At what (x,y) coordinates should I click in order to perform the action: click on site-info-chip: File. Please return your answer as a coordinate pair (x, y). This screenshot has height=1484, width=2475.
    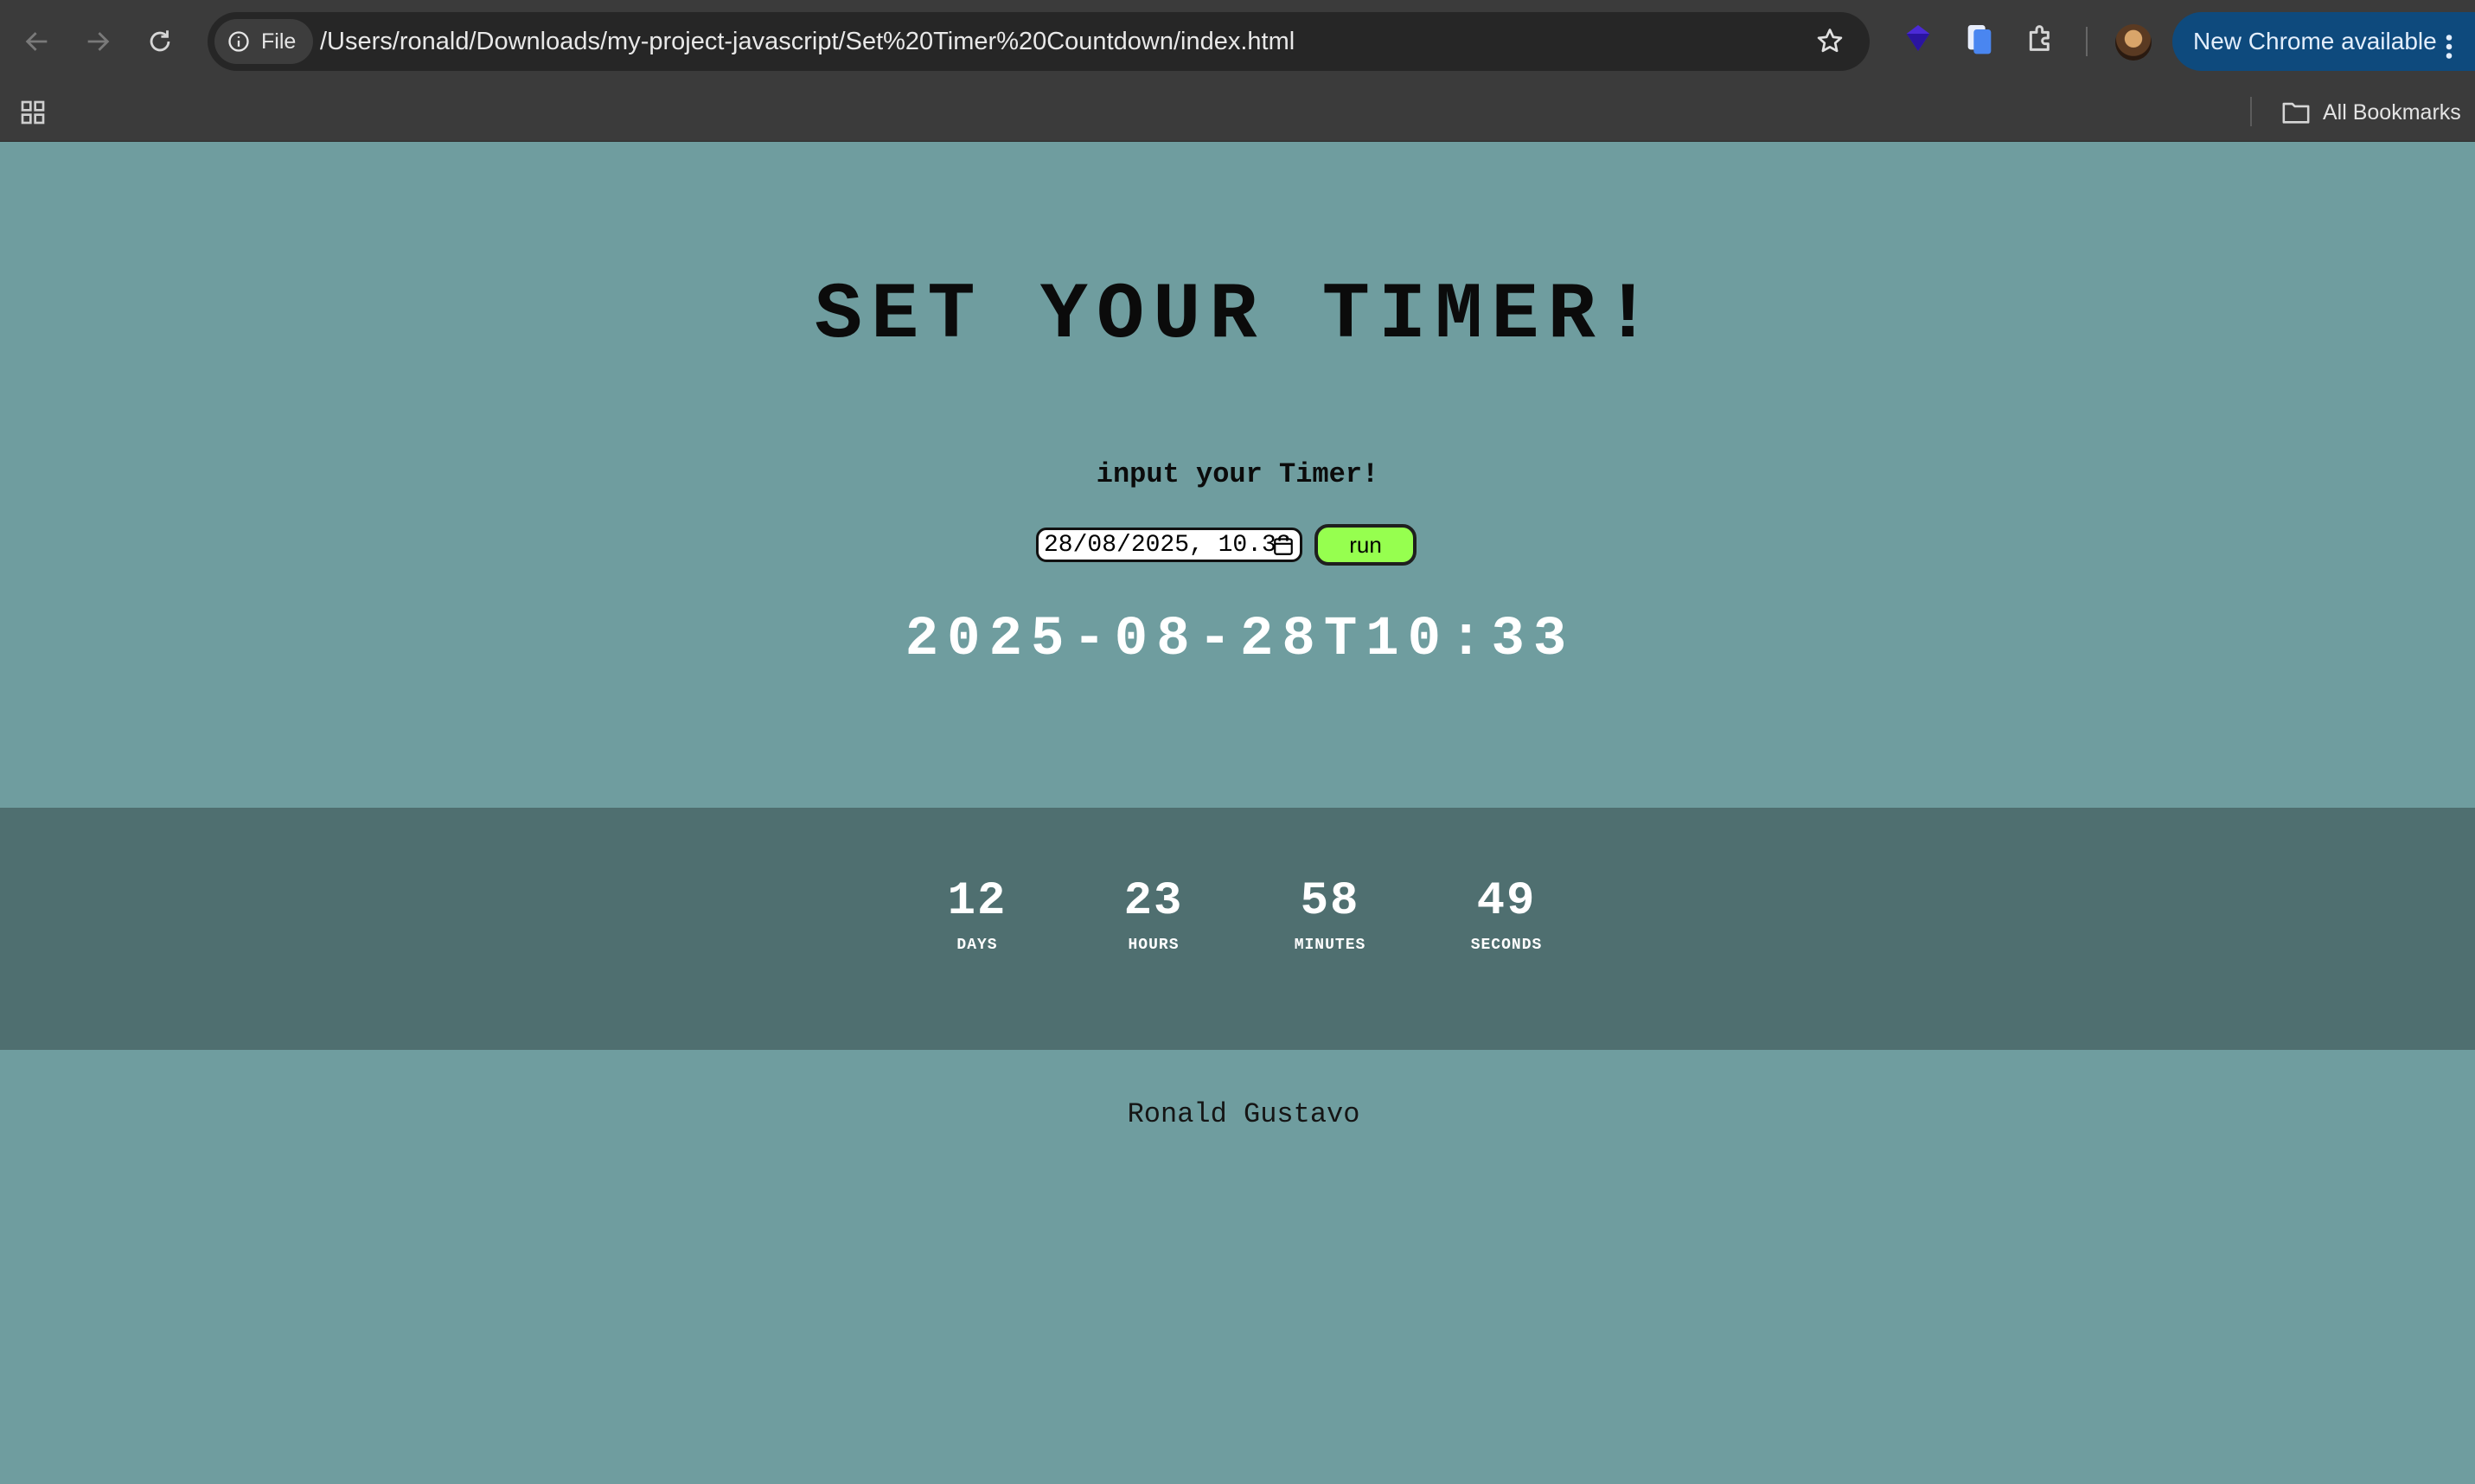
    Looking at the image, I should click on (264, 41).